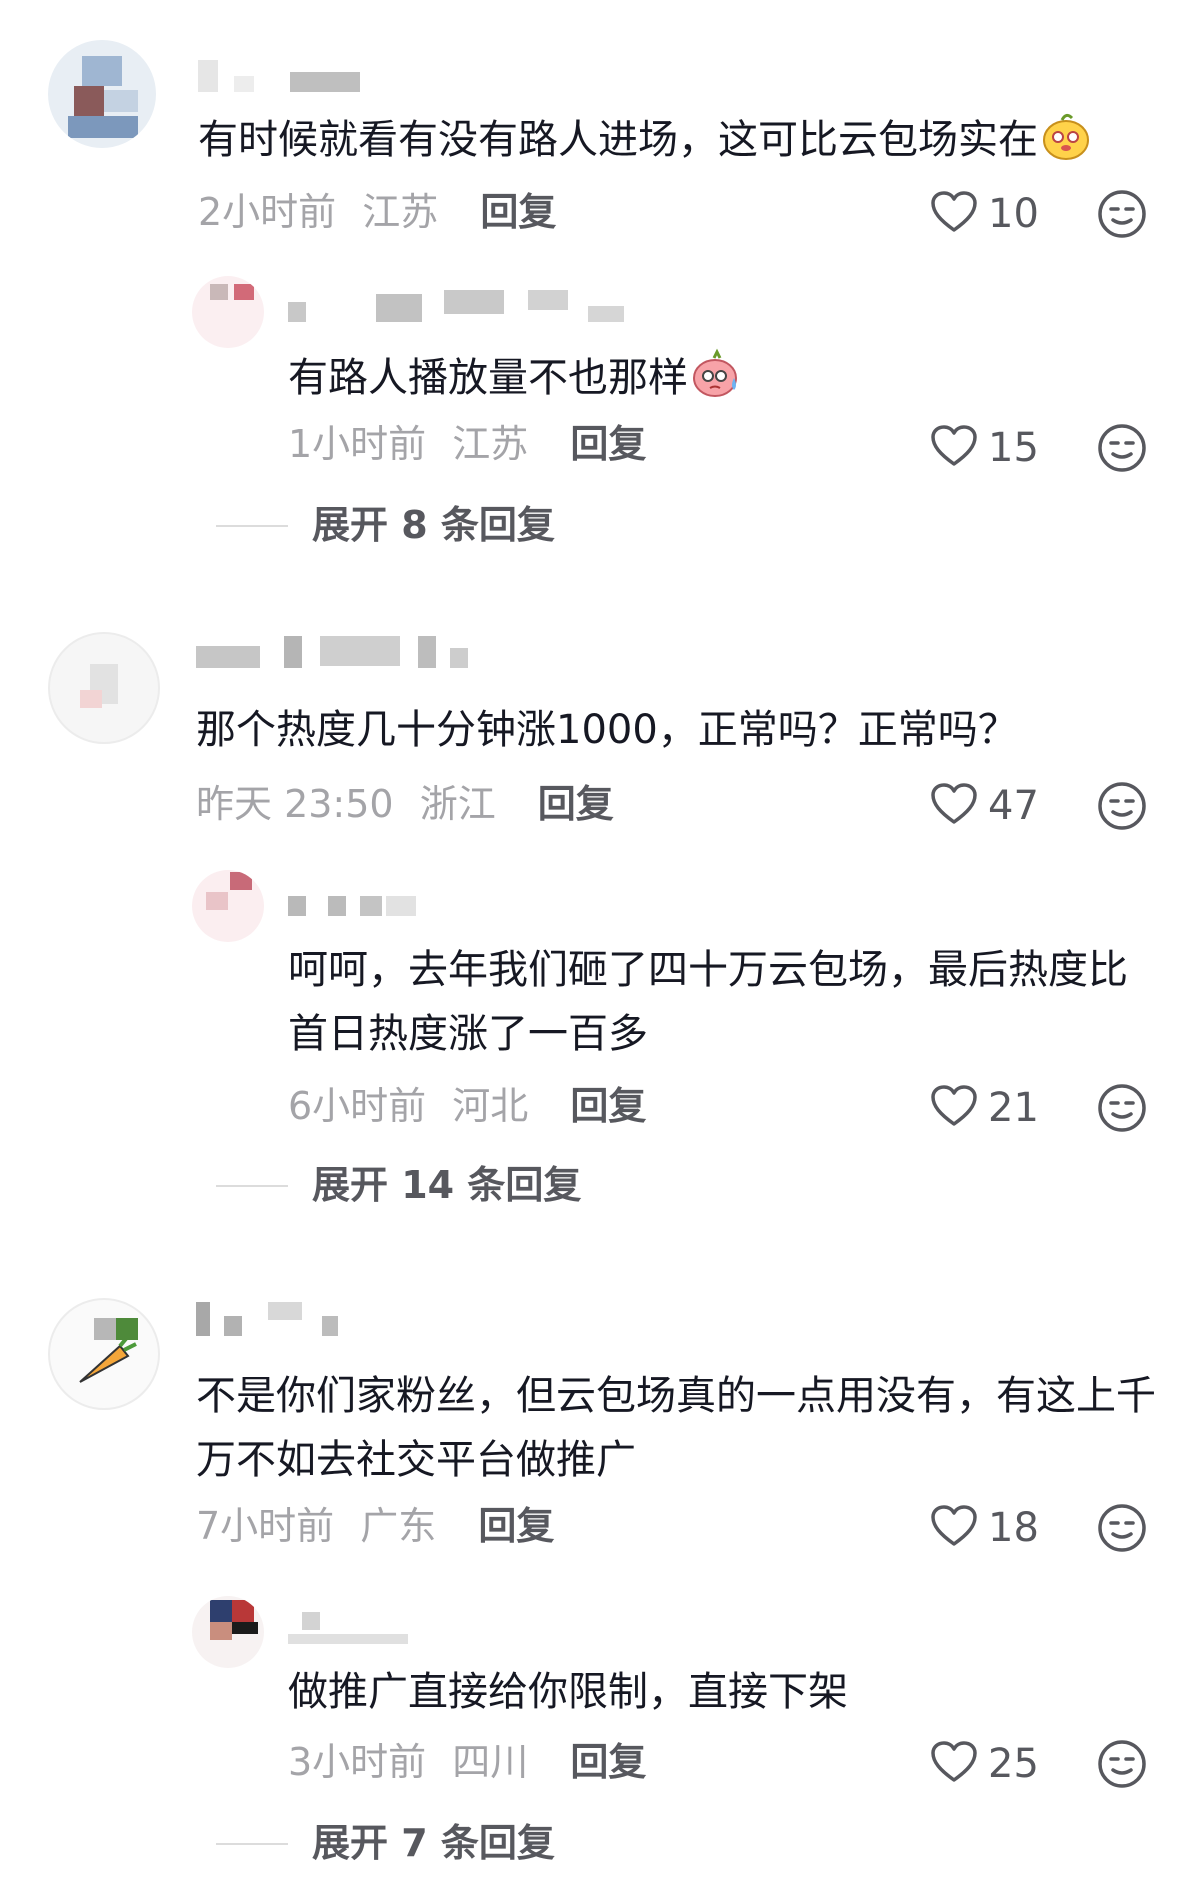 The width and height of the screenshot is (1179, 1900). I want to click on smiling-face-emoji, so click(1066, 136).